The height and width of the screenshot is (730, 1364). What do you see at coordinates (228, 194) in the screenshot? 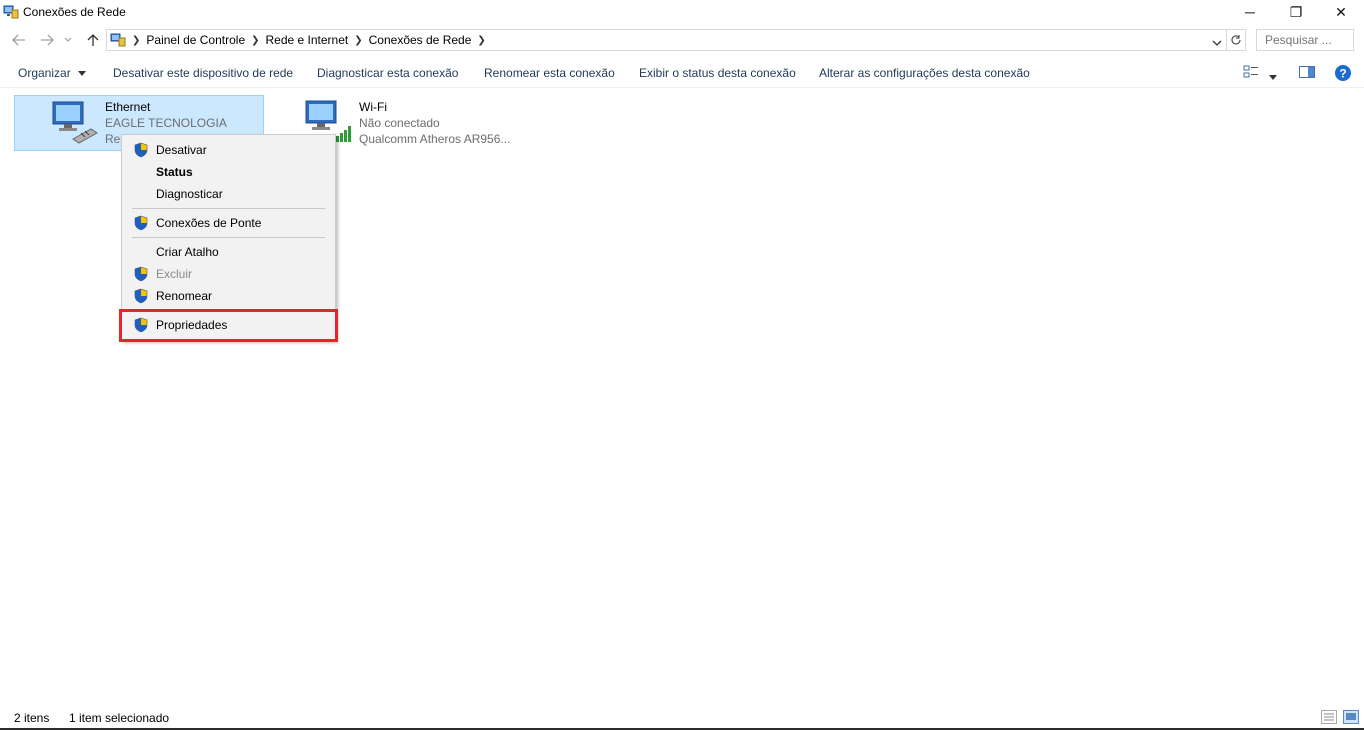
I see `menu-item-diagnose: Diagnosticar` at bounding box center [228, 194].